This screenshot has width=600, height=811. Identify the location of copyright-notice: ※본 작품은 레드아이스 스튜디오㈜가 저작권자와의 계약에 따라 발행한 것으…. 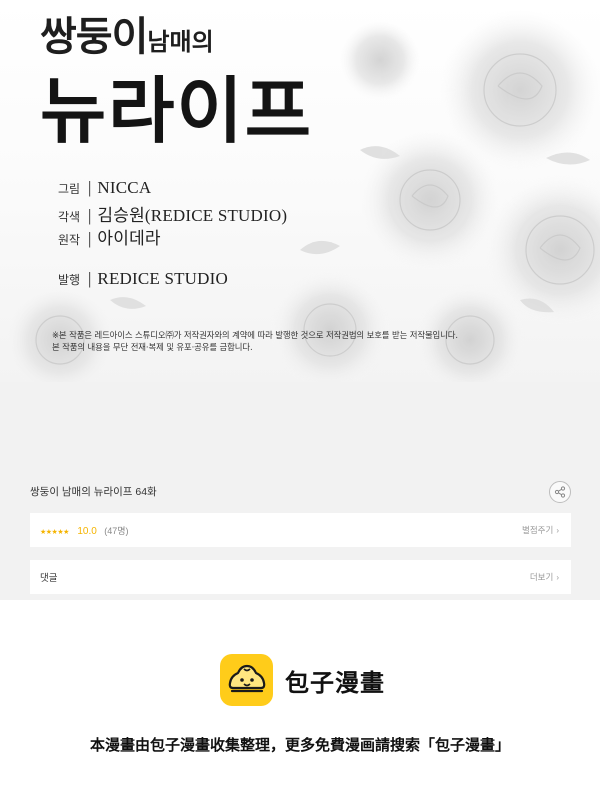
(255, 341).